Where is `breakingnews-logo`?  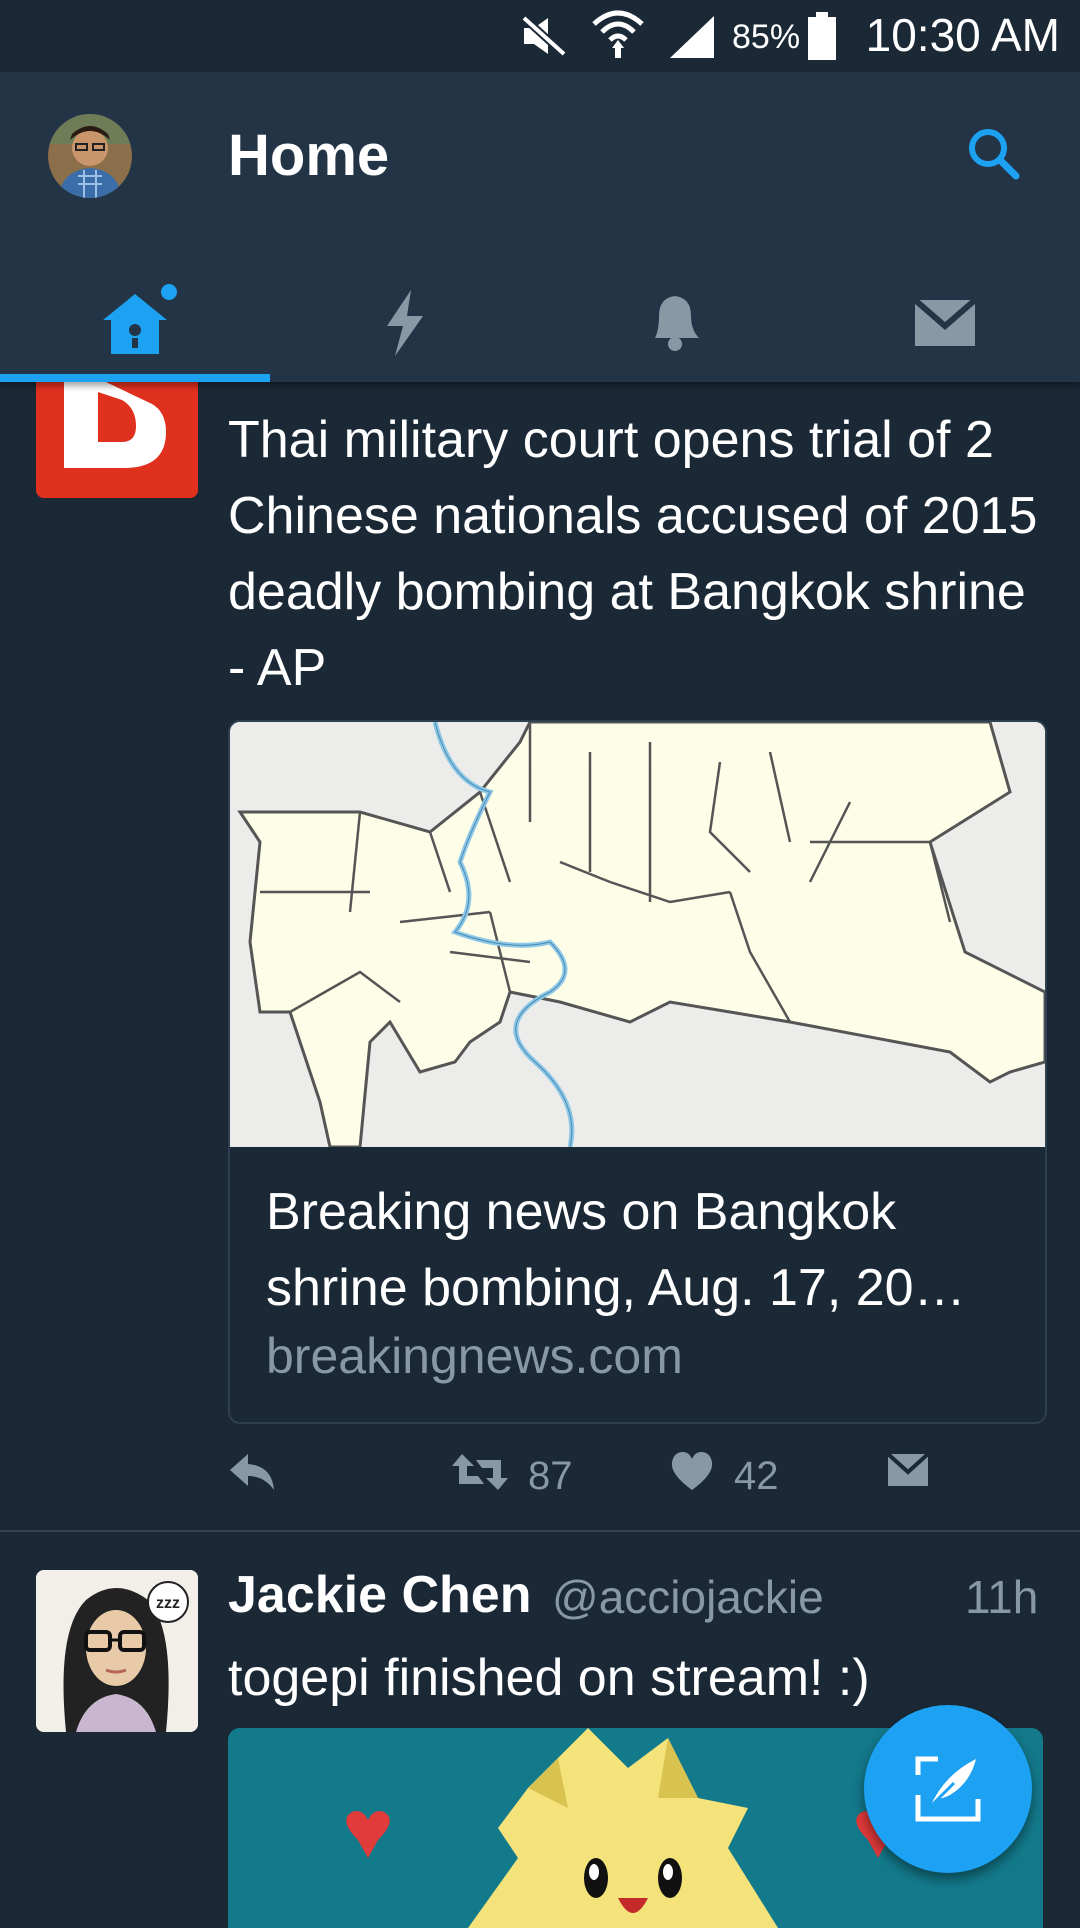 breakingnews-logo is located at coordinates (117, 435).